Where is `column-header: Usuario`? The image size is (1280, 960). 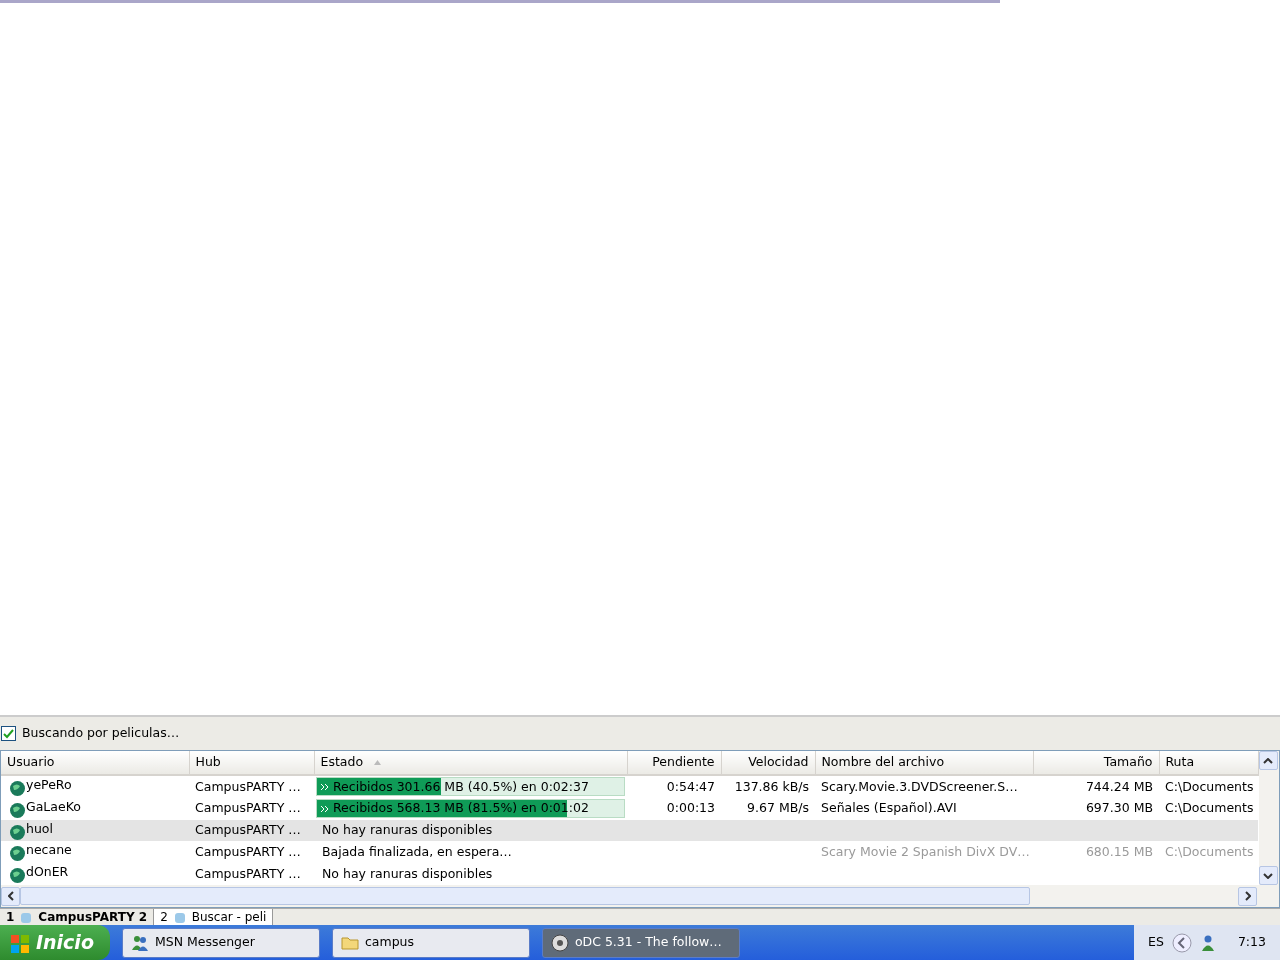
column-header: Usuario is located at coordinates (95, 763).